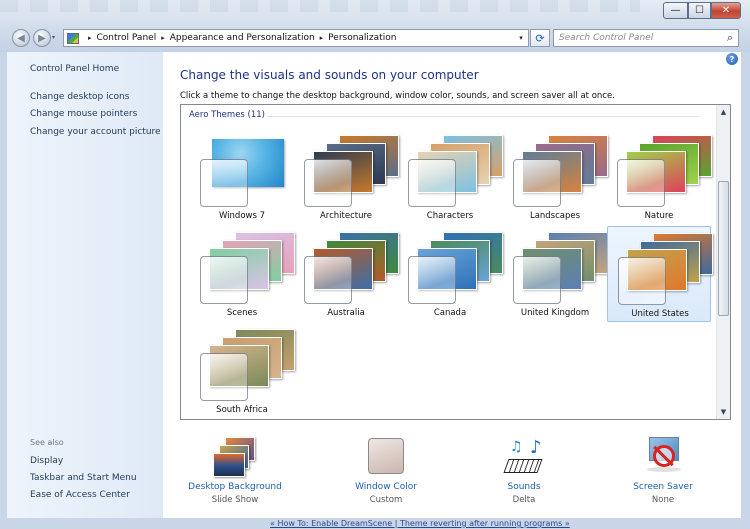 The width and height of the screenshot is (750, 529). Describe the element at coordinates (42, 38) in the screenshot. I see `forward-button: ▶` at that location.